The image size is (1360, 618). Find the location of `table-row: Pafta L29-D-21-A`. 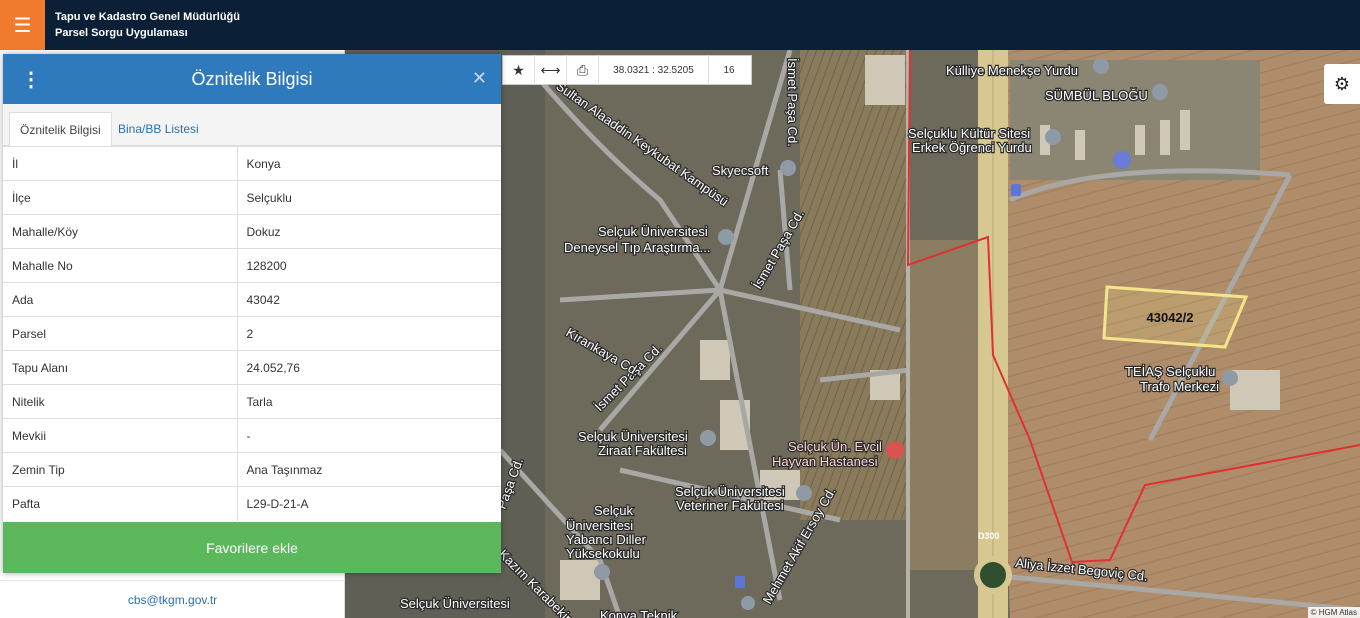

table-row: Pafta L29-D-21-A is located at coordinates (252, 503).